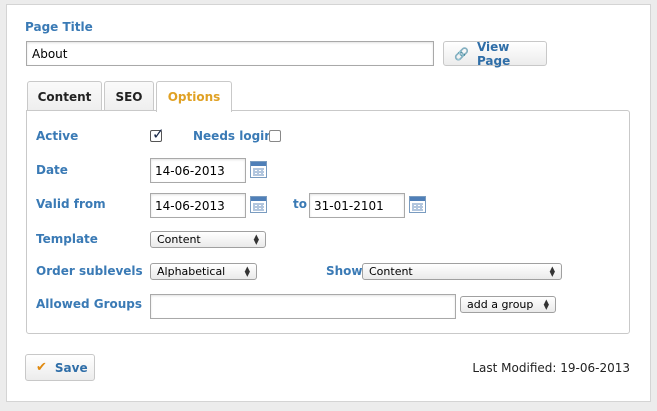 The width and height of the screenshot is (657, 411). What do you see at coordinates (67, 239) in the screenshot?
I see `template-label: Template` at bounding box center [67, 239].